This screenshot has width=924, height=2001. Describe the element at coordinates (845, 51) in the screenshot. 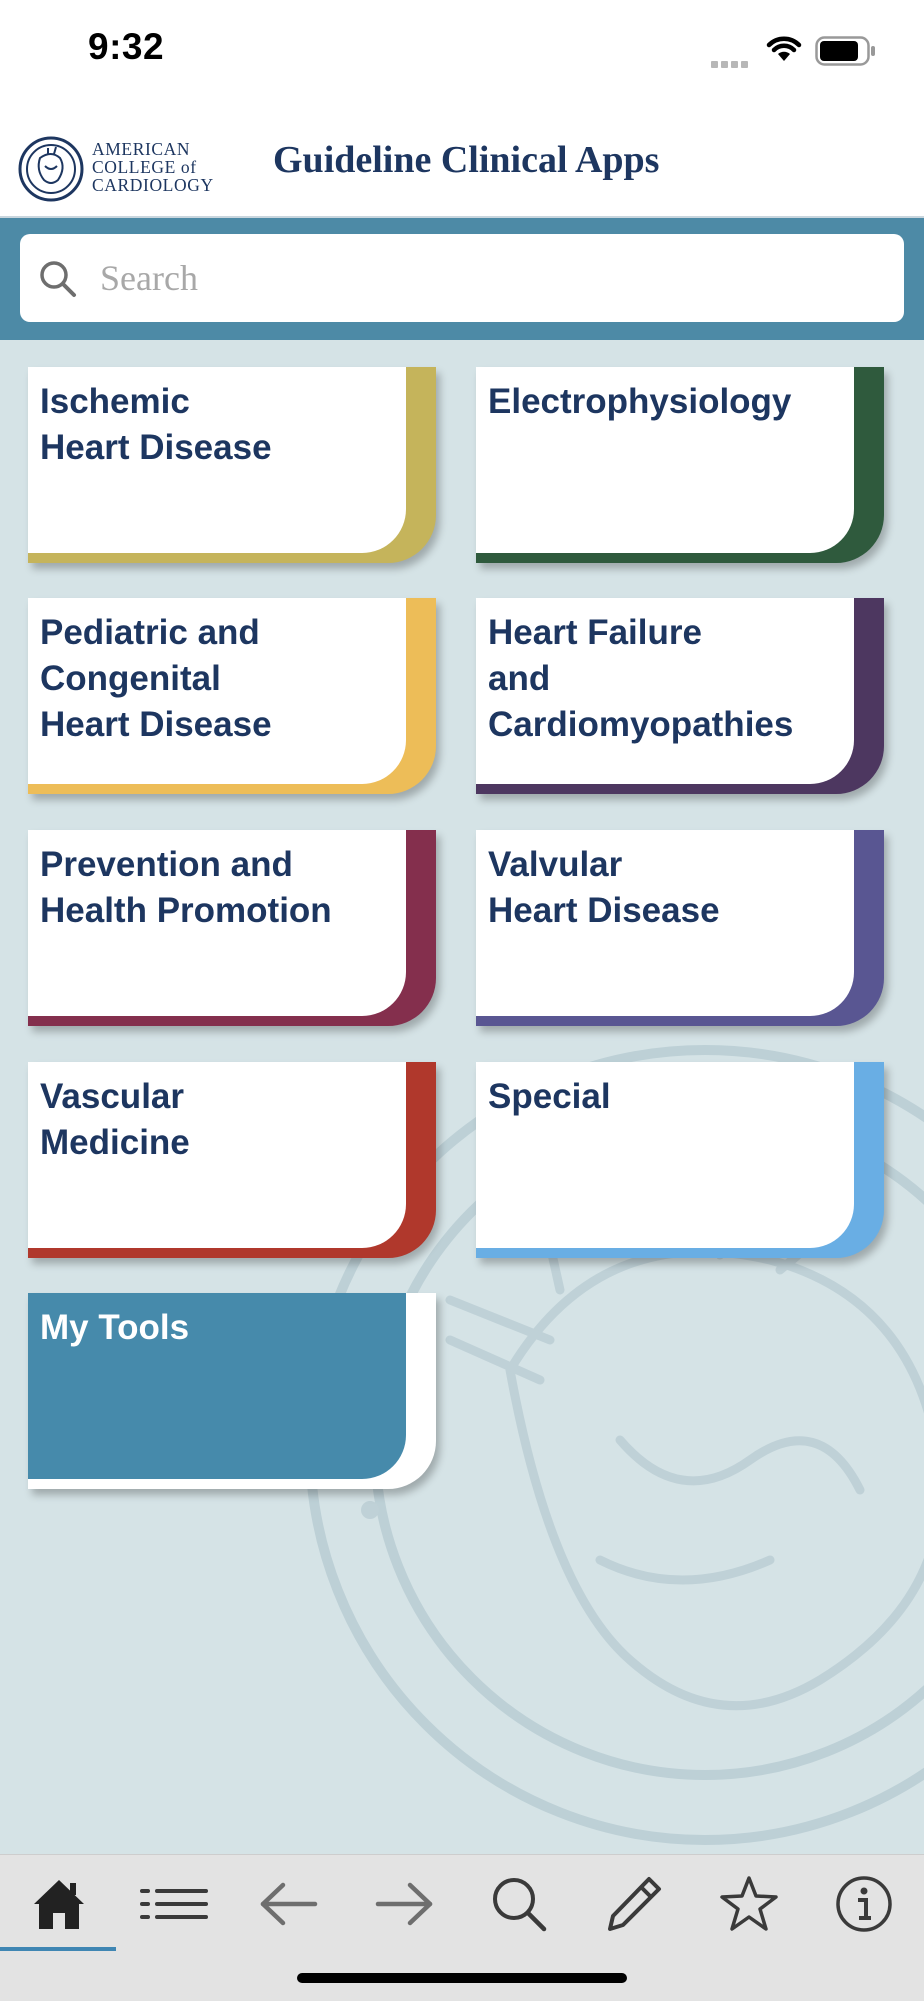

I see `battery-icon` at that location.